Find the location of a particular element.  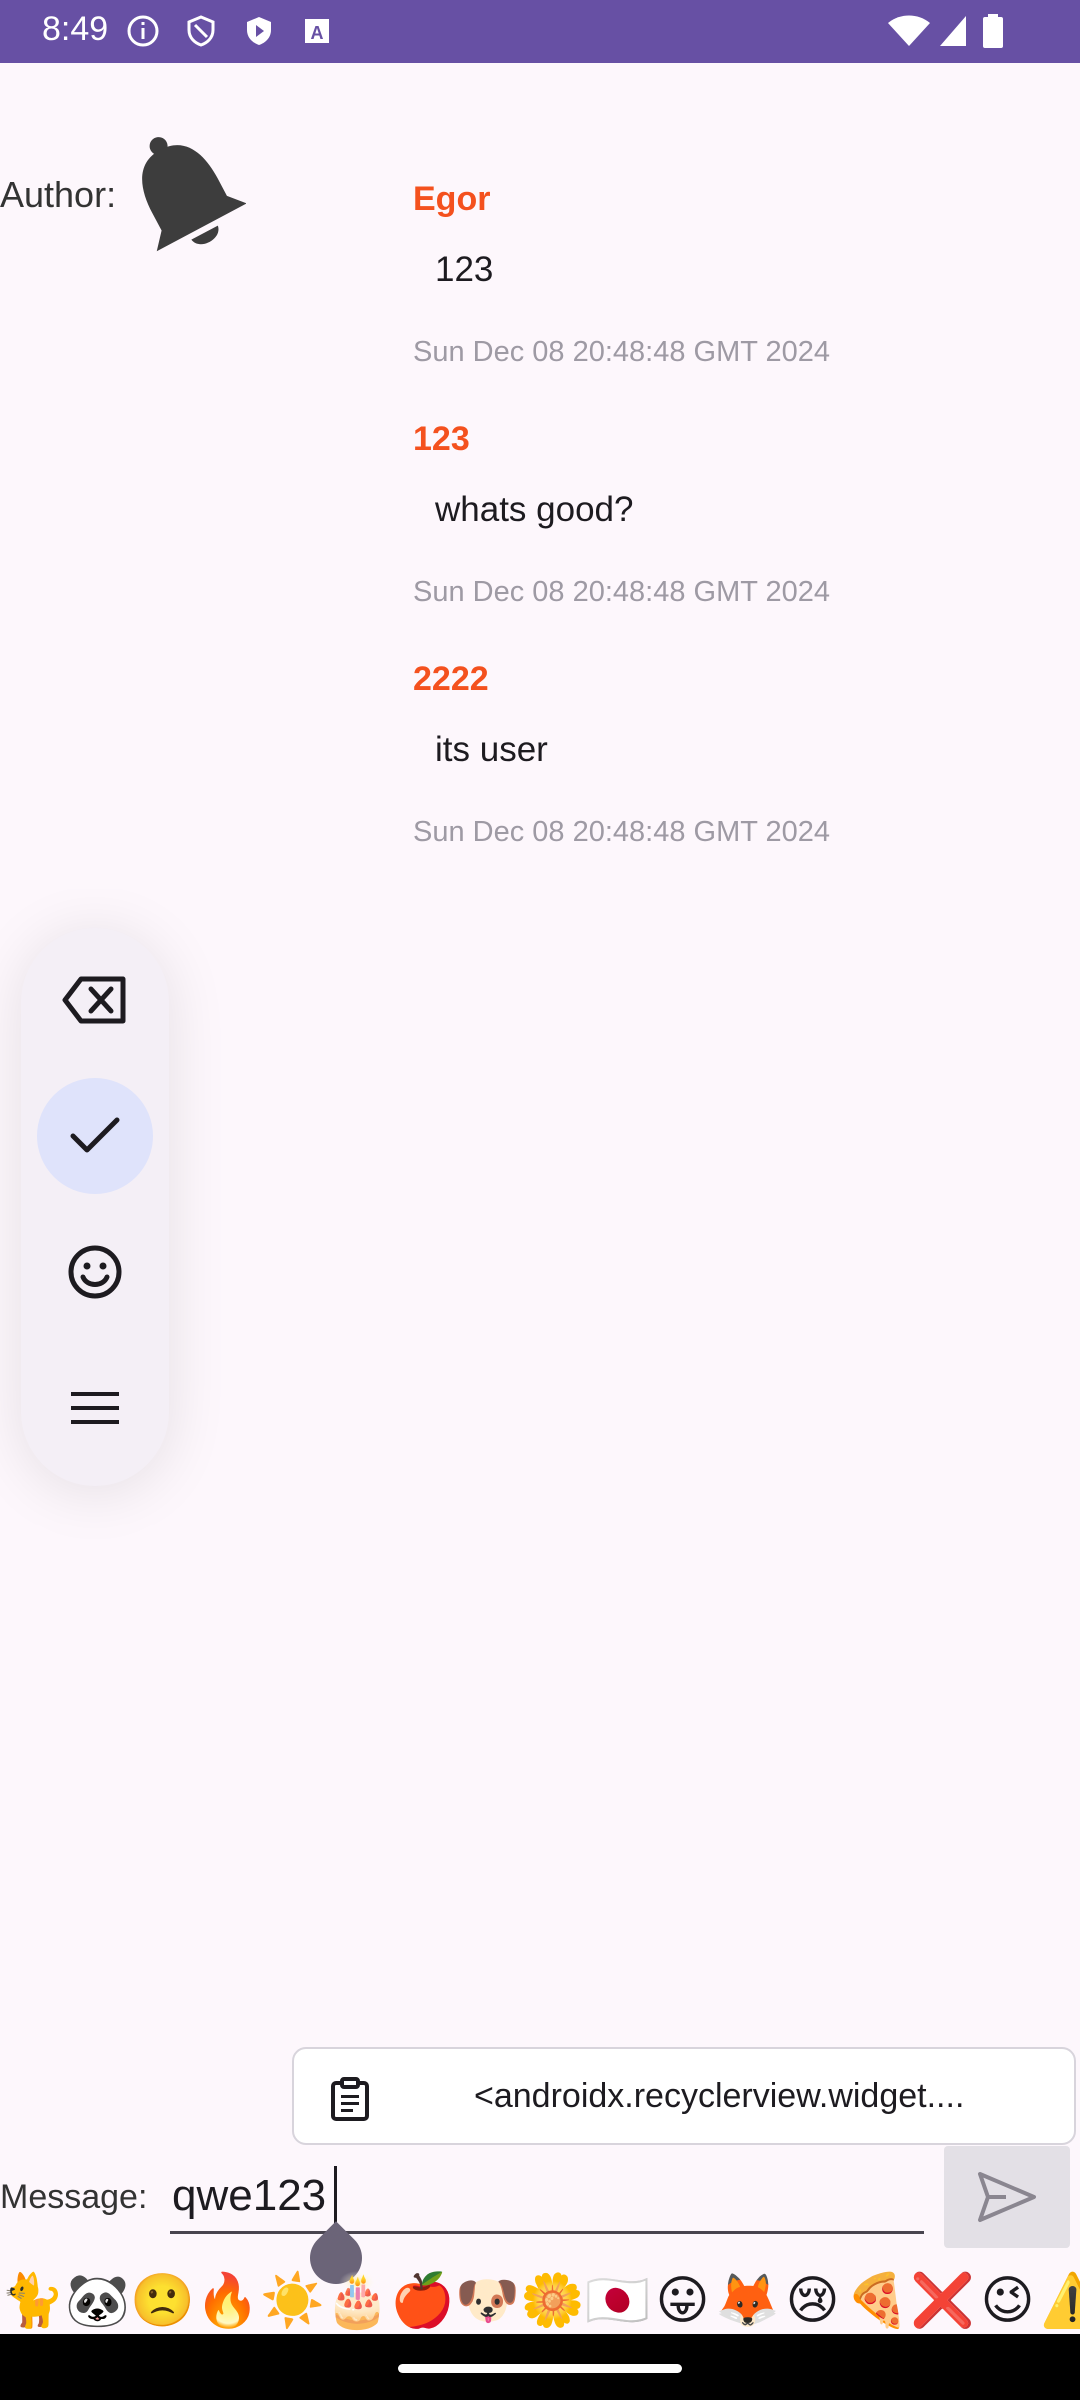

send-icon is located at coordinates (1007, 2197).